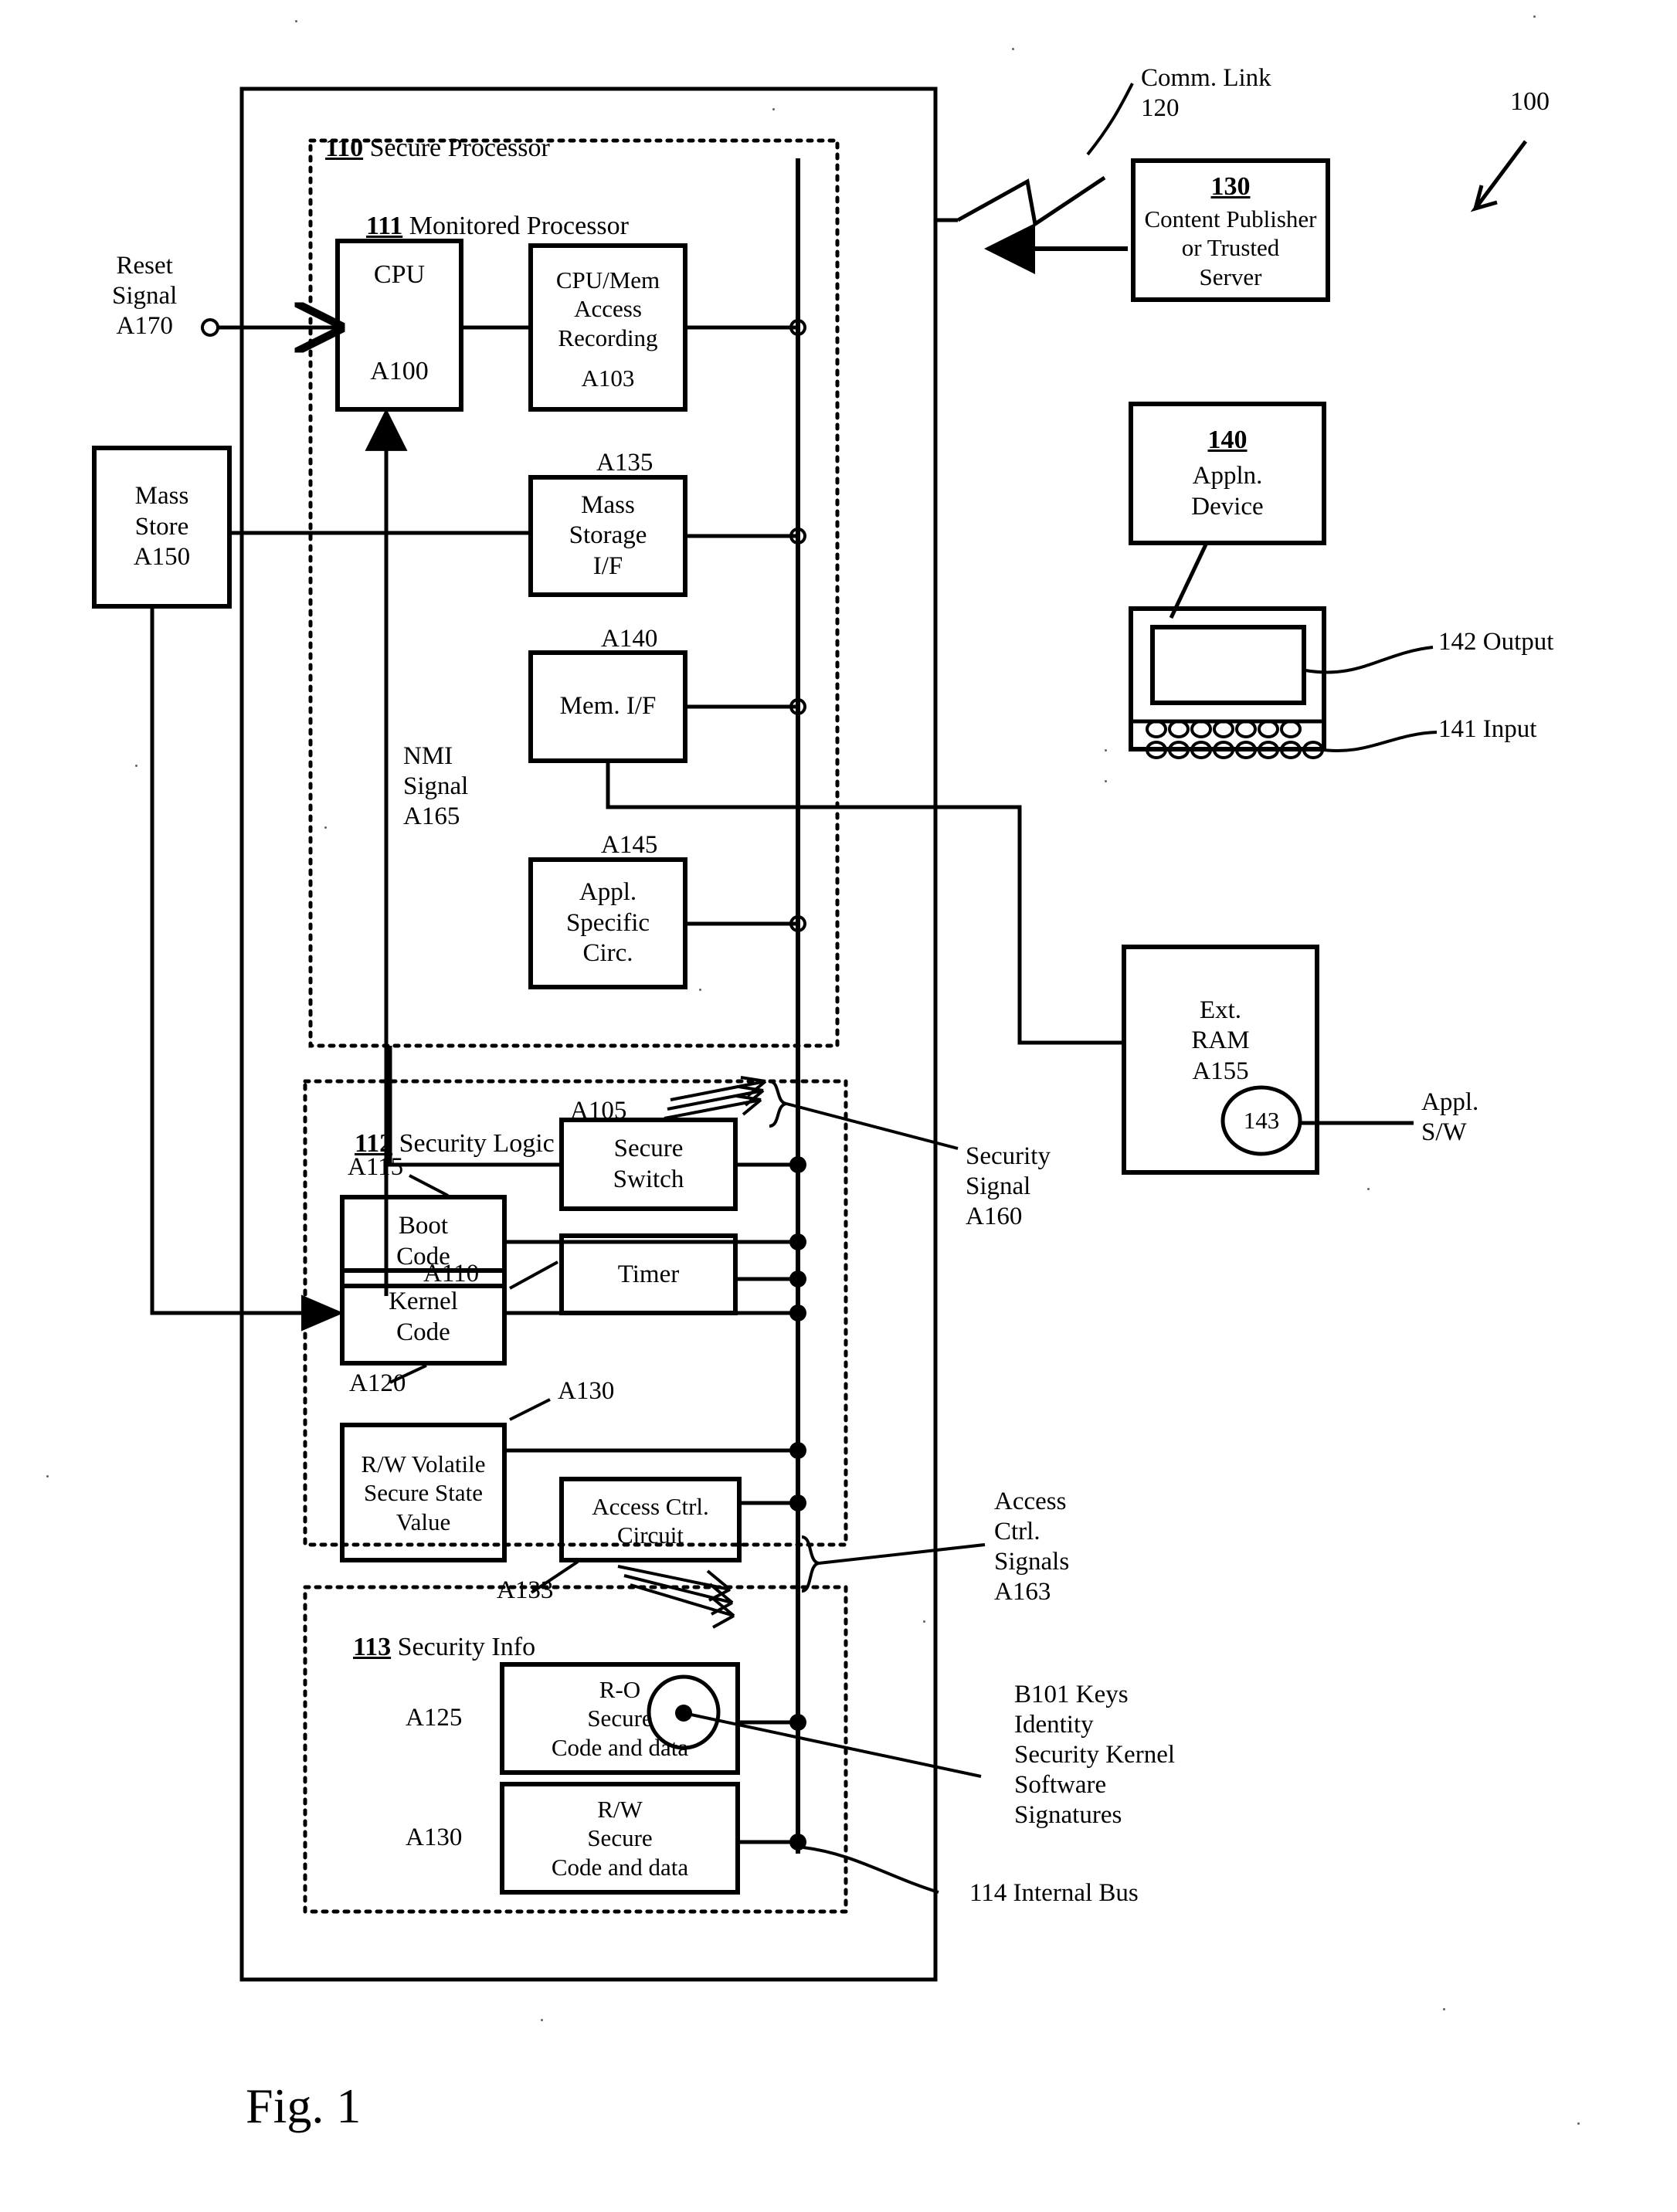 This screenshot has width=1677, height=2212. I want to click on access-ctrl-circuit-label: Access Ctrl. Circuit, so click(650, 1520).